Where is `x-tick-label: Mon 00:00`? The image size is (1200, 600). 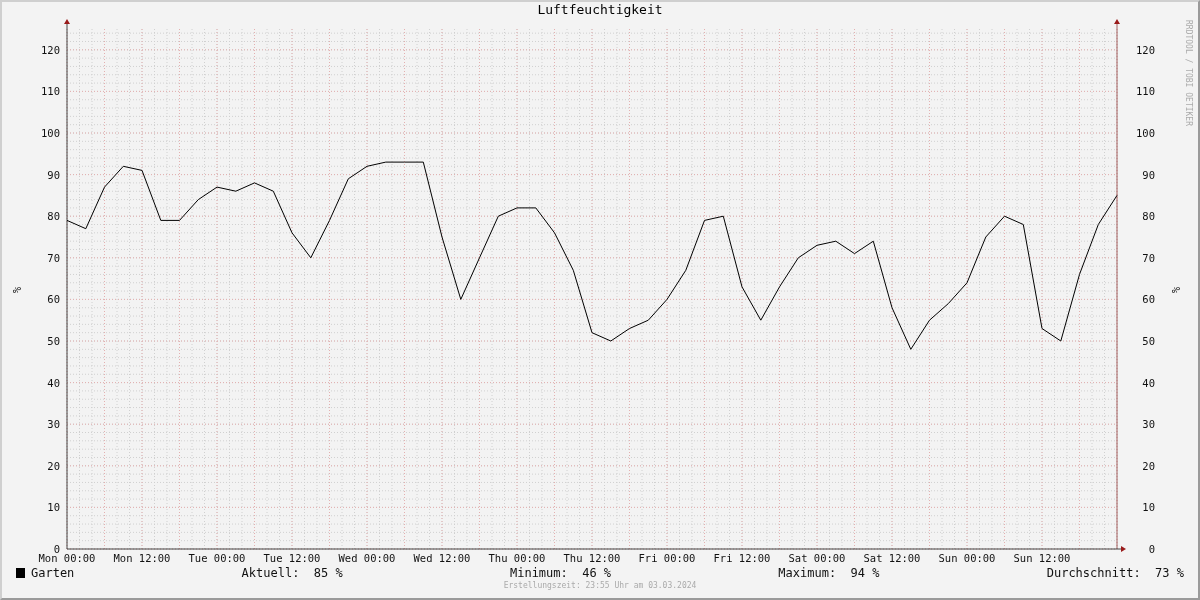
x-tick-label: Mon 00:00 is located at coordinates (67, 558).